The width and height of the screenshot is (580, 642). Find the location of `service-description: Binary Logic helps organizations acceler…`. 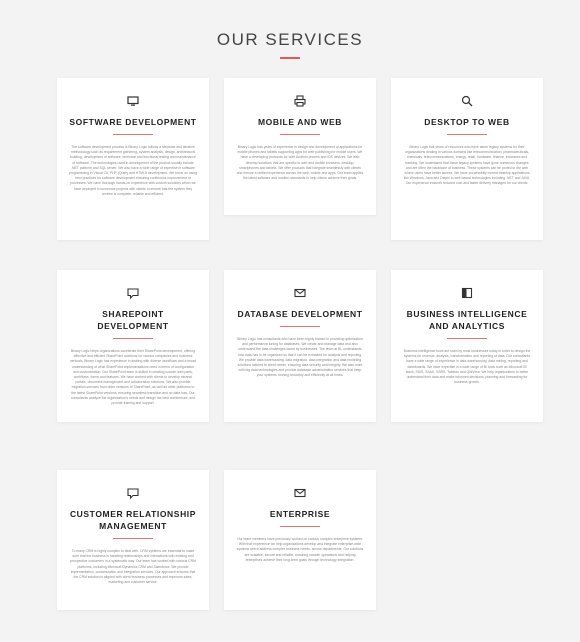

service-description: Binary Logic helps organizations acceler… is located at coordinates (133, 377).